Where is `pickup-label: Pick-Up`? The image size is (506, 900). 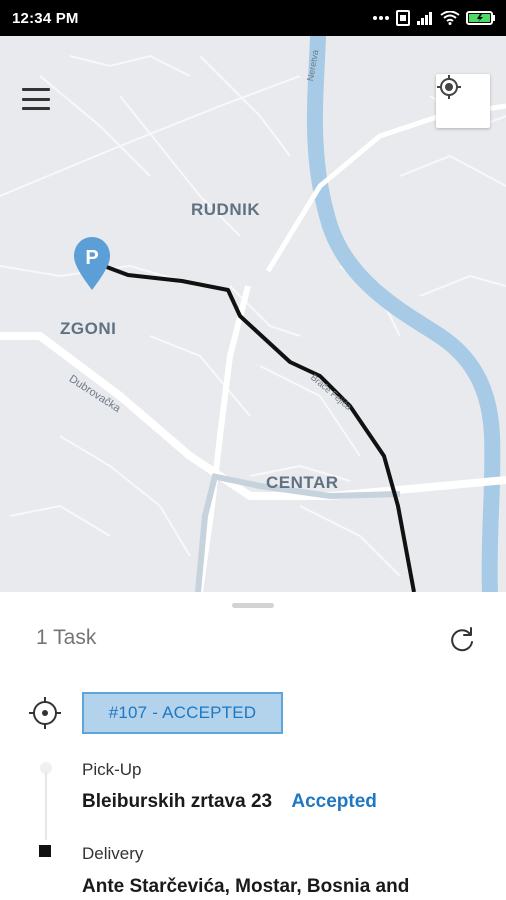
pickup-label: Pick-Up is located at coordinates (112, 769).